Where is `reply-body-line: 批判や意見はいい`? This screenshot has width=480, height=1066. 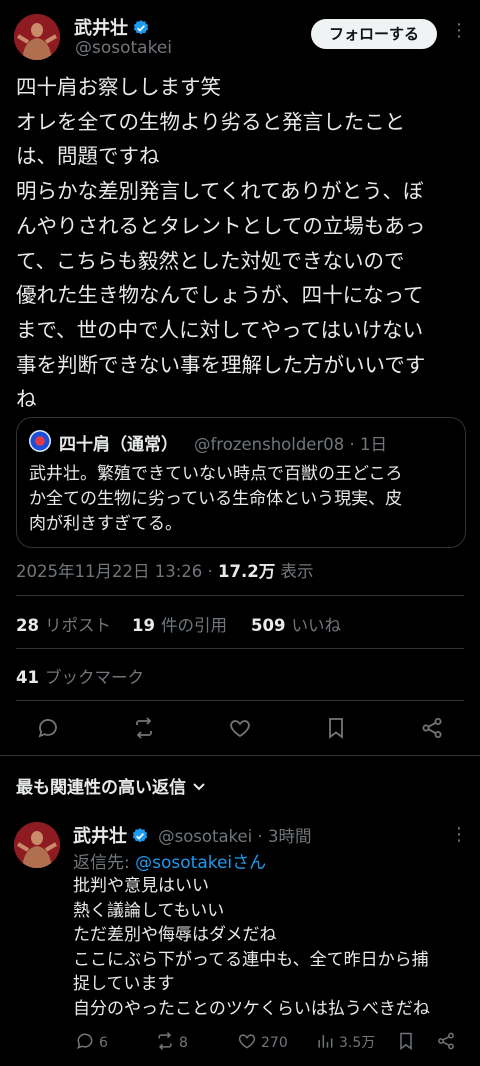
reply-body-line: 批判や意見はいい is located at coordinates (141, 886).